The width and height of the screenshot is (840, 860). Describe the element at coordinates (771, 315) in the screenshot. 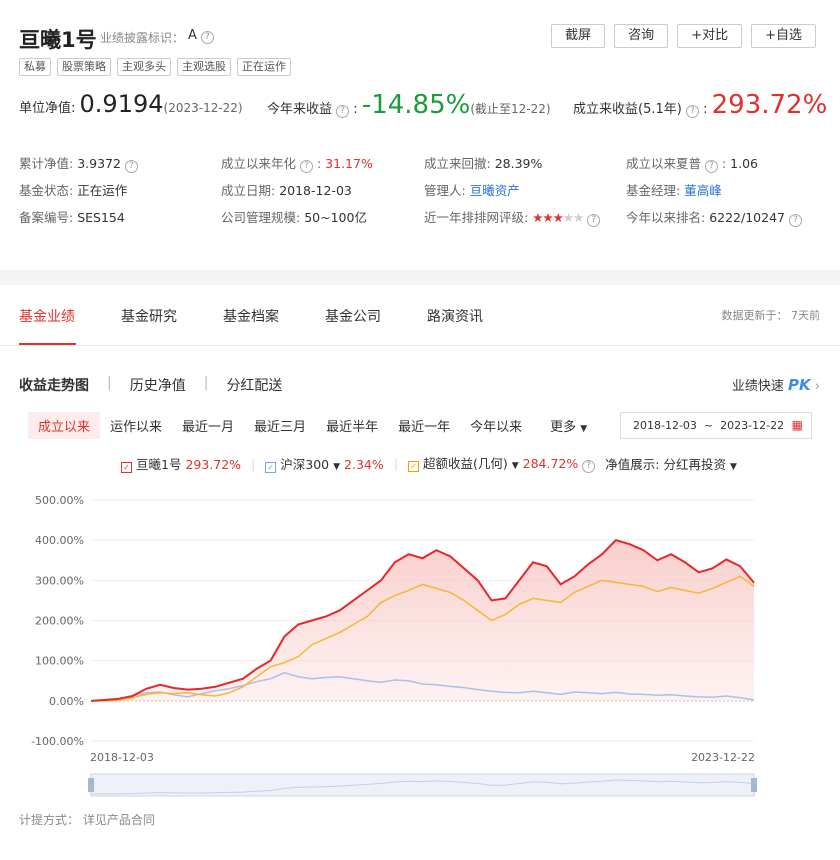

I see `update-time: 数据更新于： 7天前` at that location.